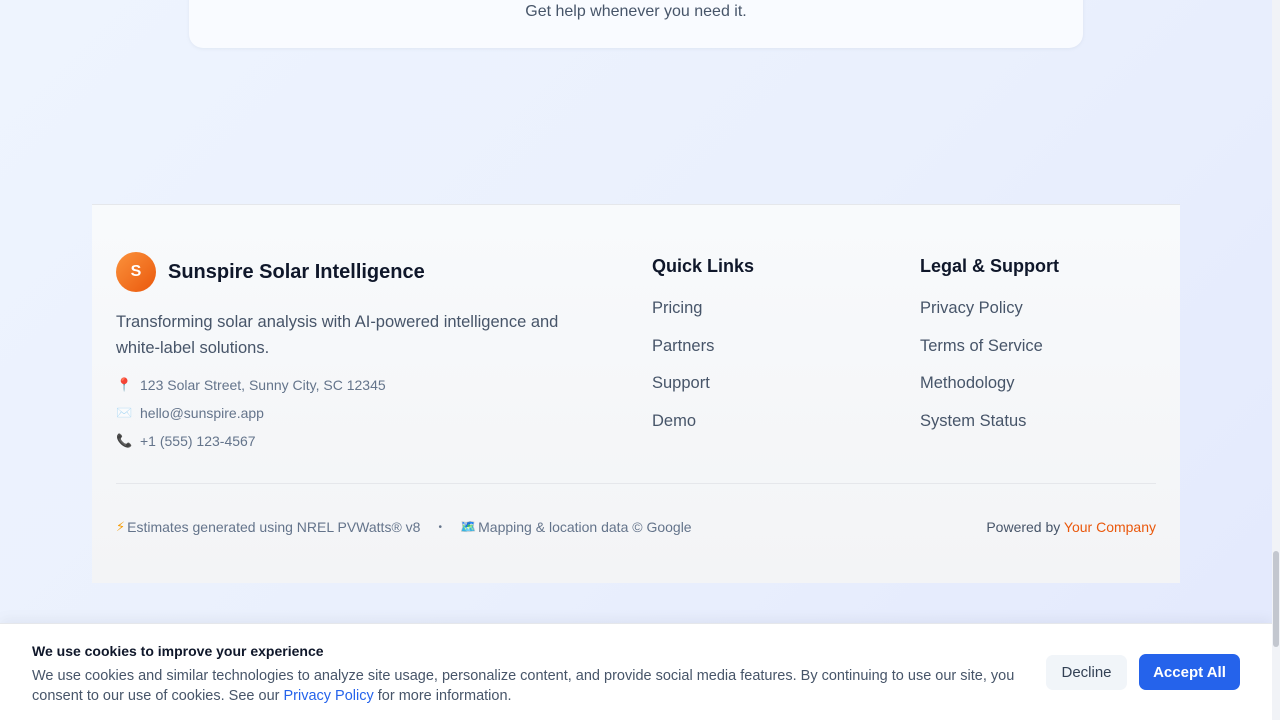 The width and height of the screenshot is (1280, 720). What do you see at coordinates (1189, 672) in the screenshot?
I see `accept-all-button: Accept All` at bounding box center [1189, 672].